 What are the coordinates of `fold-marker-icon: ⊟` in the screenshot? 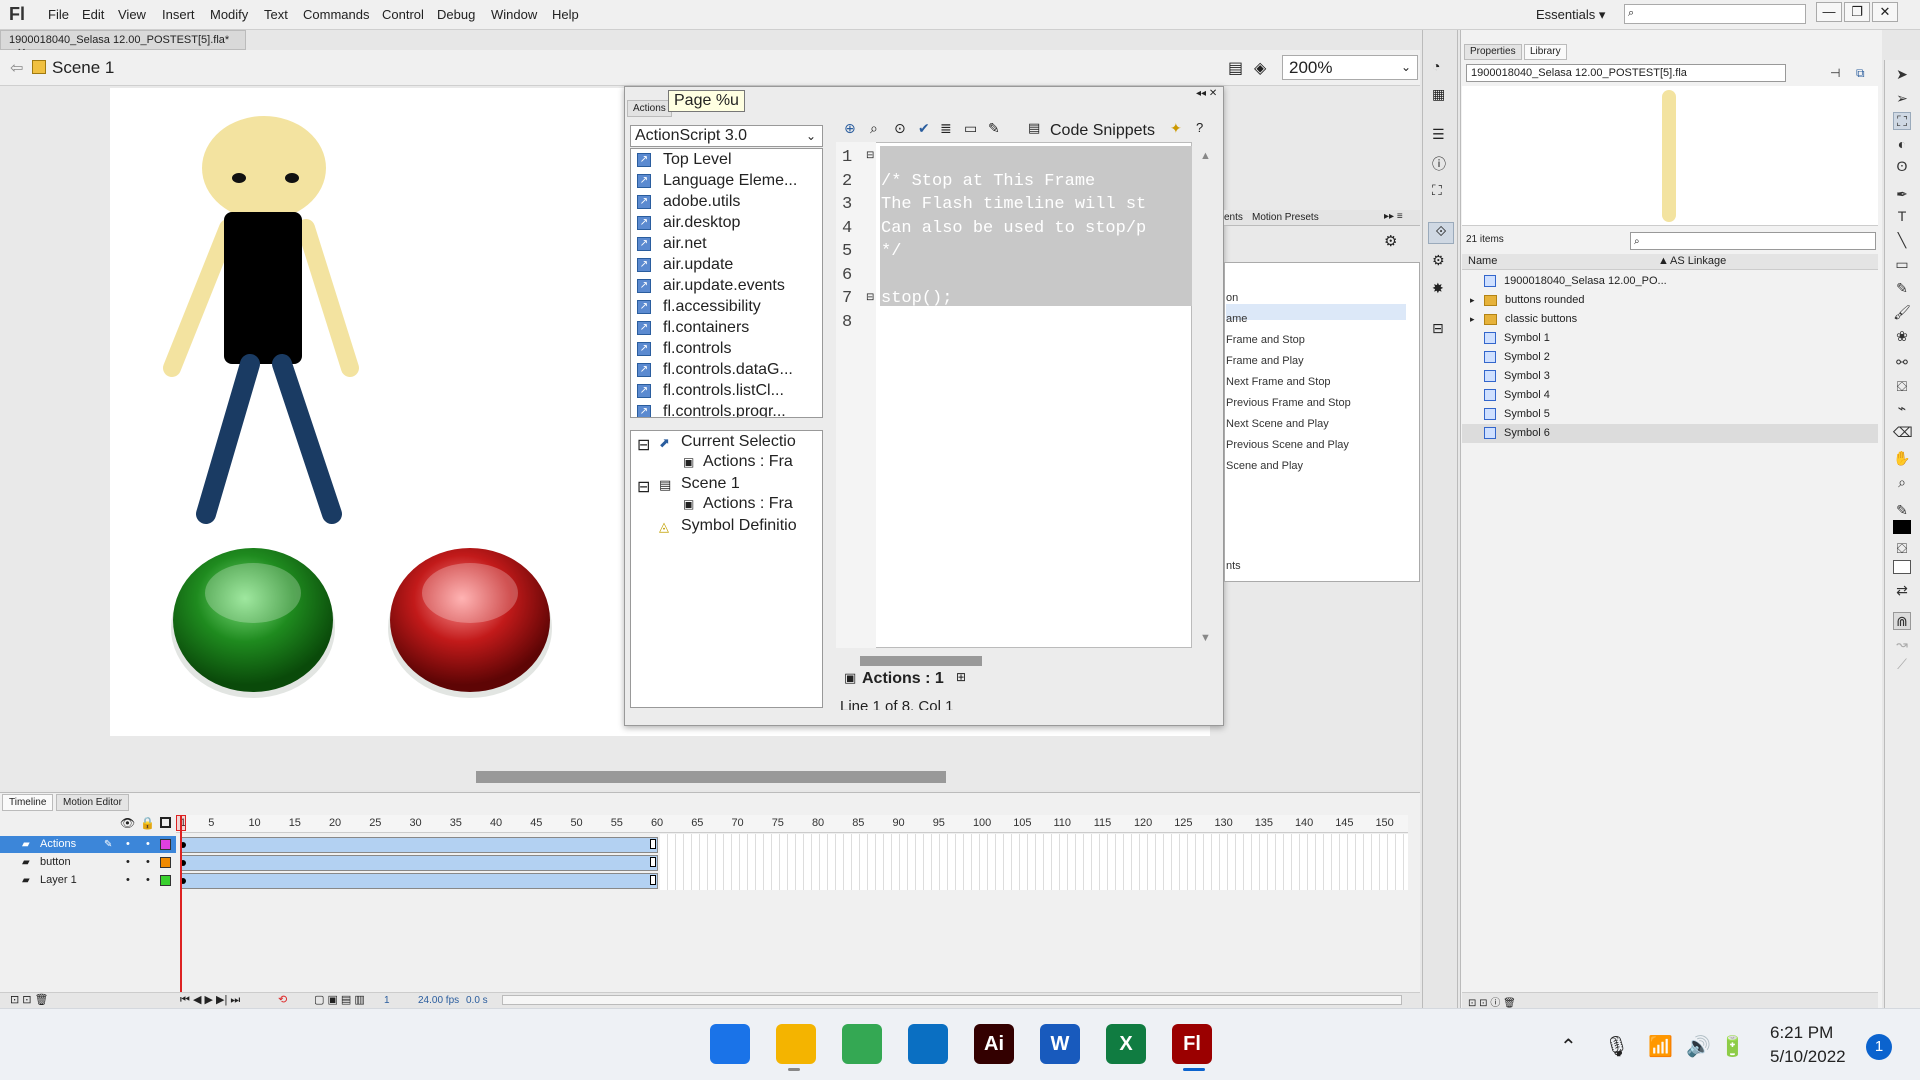 It's located at (870, 155).